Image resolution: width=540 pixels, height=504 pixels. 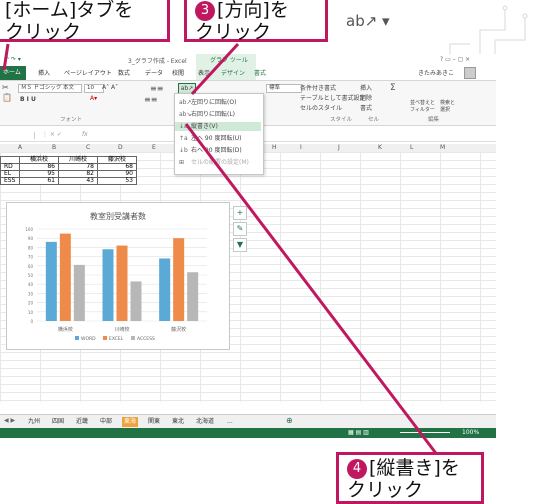 What do you see at coordinates (69, 21) in the screenshot?
I see `callout-1-text: [ホーム]タブを クリック` at bounding box center [69, 21].